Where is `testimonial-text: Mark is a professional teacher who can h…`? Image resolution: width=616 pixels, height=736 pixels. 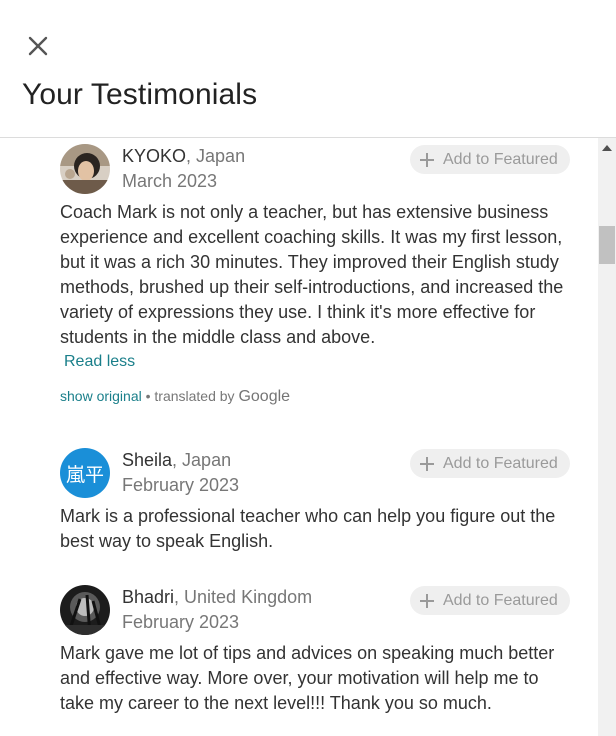 testimonial-text: Mark is a professional teacher who can h… is located at coordinates (308, 528).